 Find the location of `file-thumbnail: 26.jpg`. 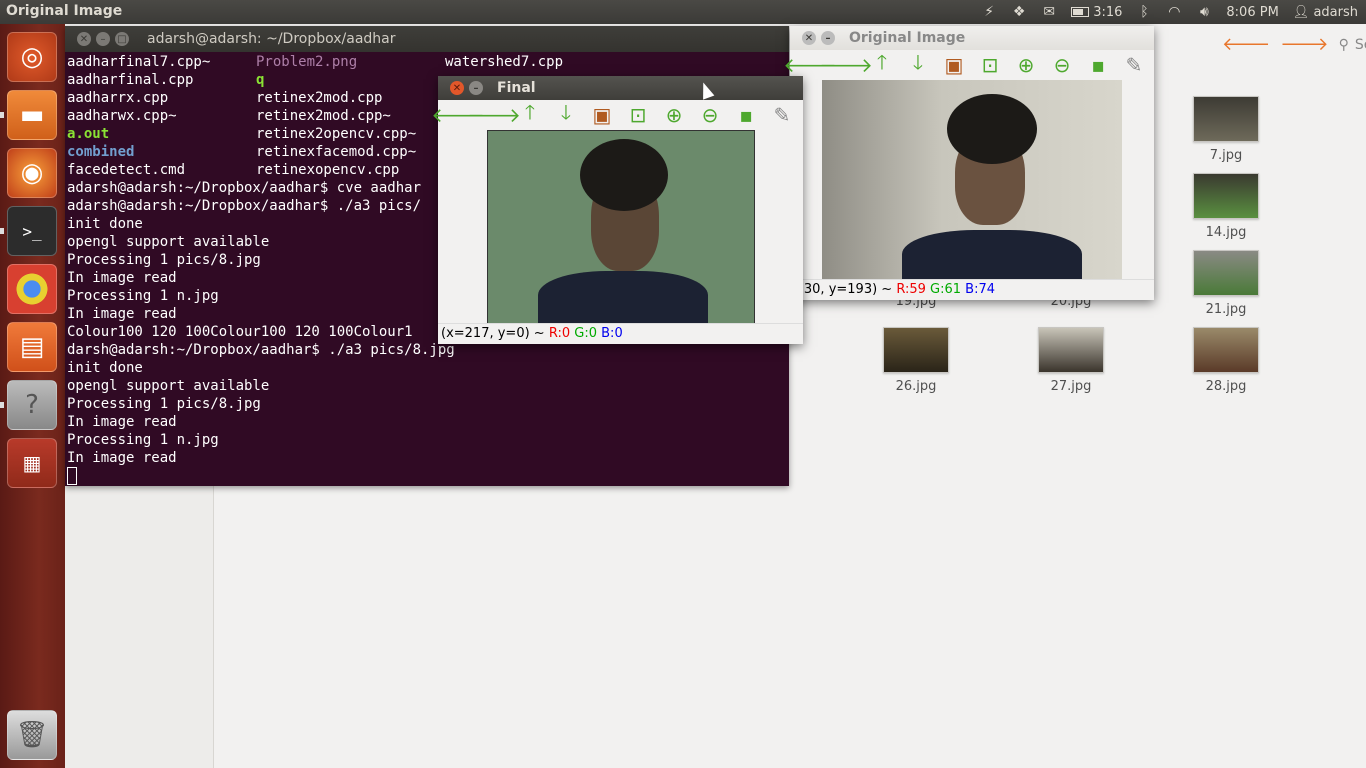

file-thumbnail: 26.jpg is located at coordinates (916, 360).